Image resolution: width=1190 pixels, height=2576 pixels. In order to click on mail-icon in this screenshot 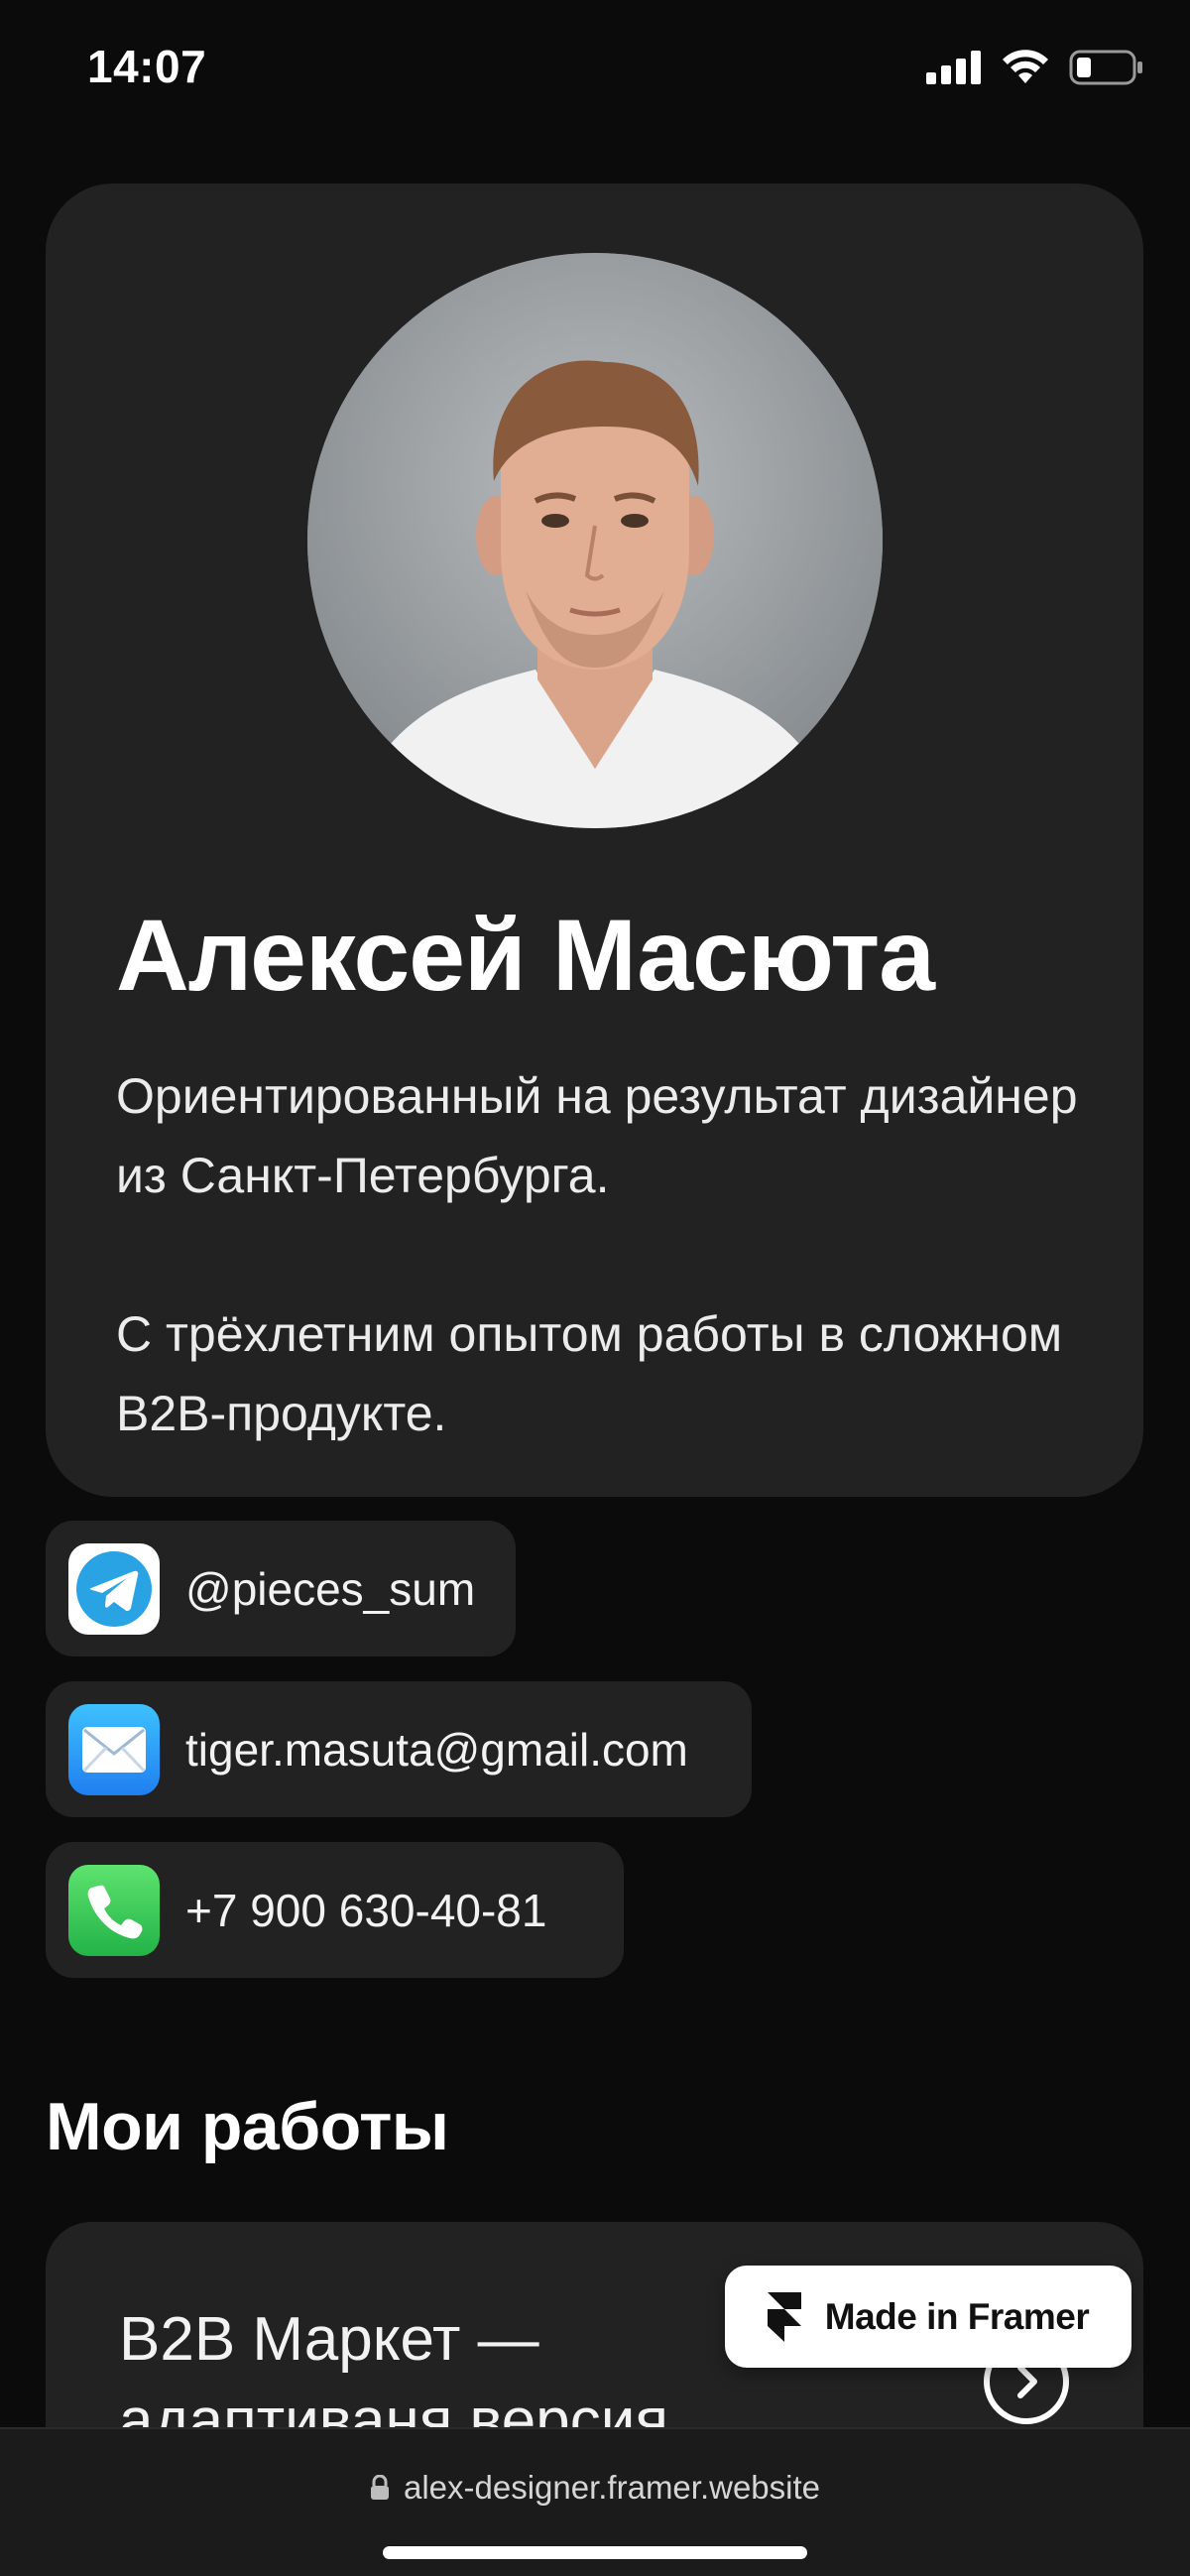, I will do `click(114, 1749)`.